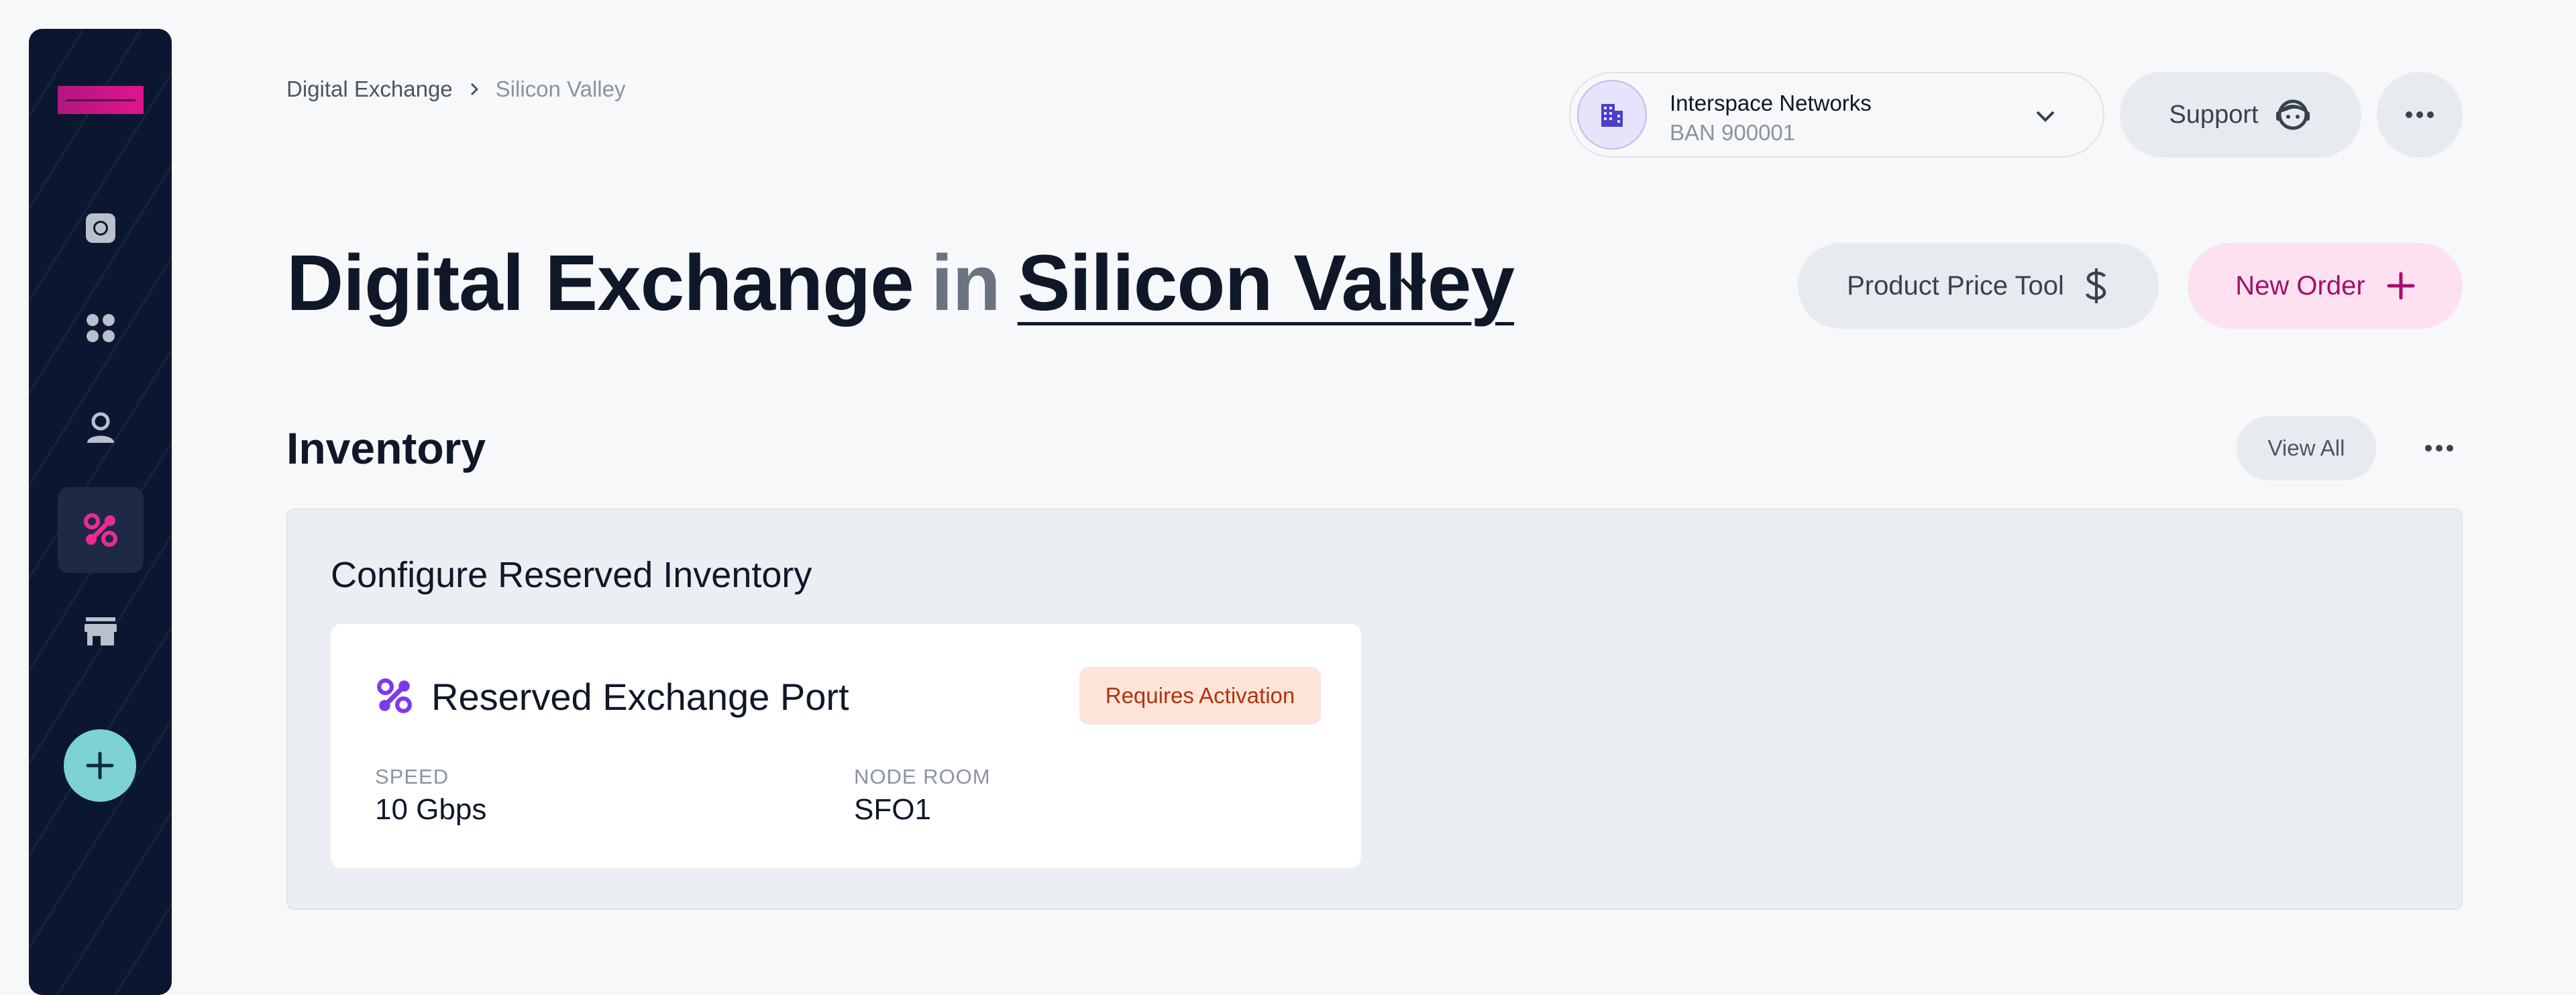 This screenshot has width=2576, height=995. Describe the element at coordinates (560, 88) in the screenshot. I see `breadcrumb-item-location: Silicon Valley` at that location.